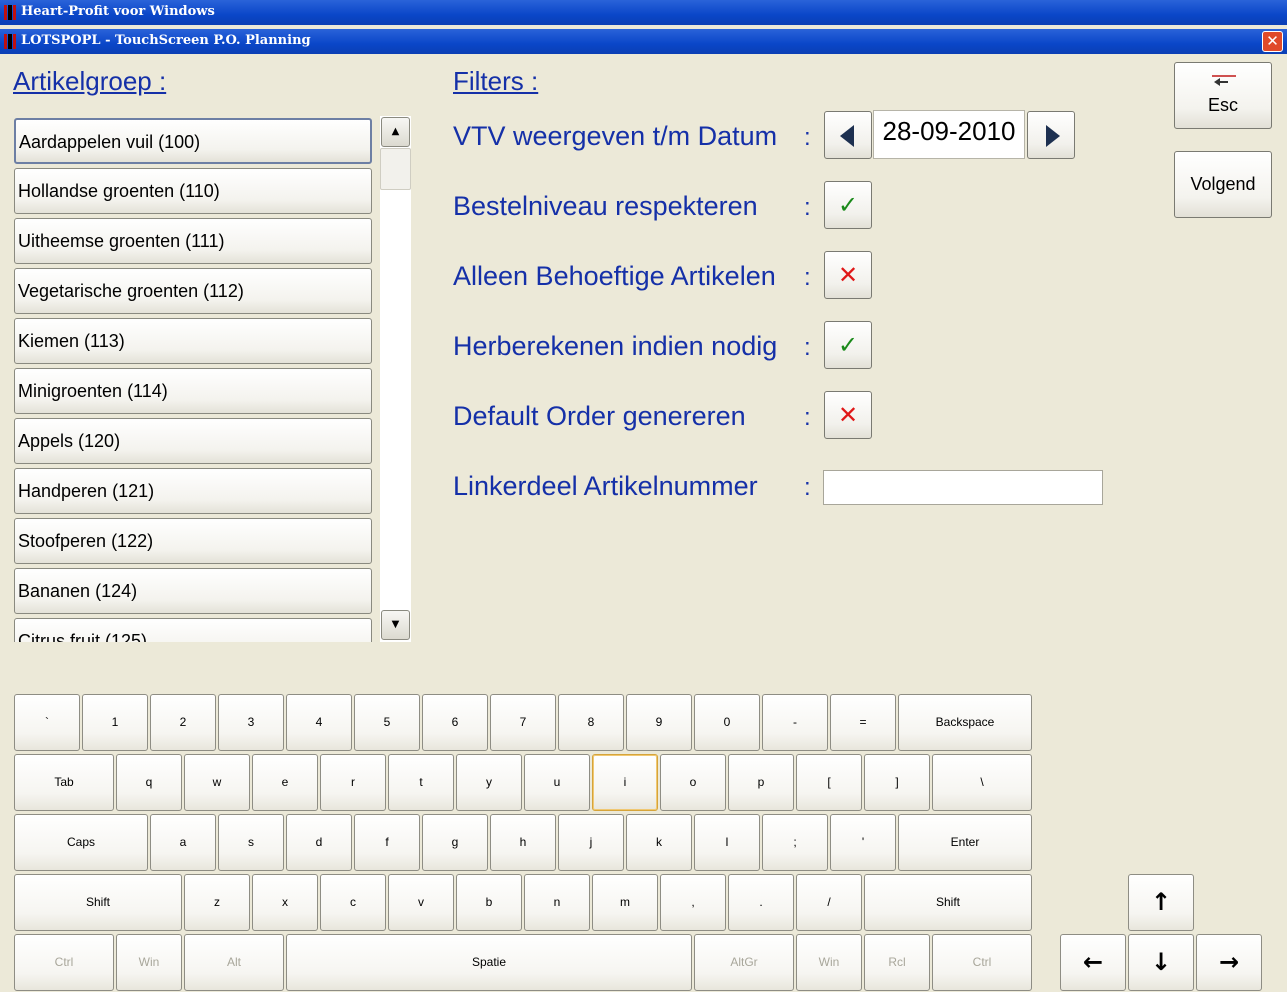 The height and width of the screenshot is (992, 1287). What do you see at coordinates (353, 902) in the screenshot?
I see `key-c: c` at bounding box center [353, 902].